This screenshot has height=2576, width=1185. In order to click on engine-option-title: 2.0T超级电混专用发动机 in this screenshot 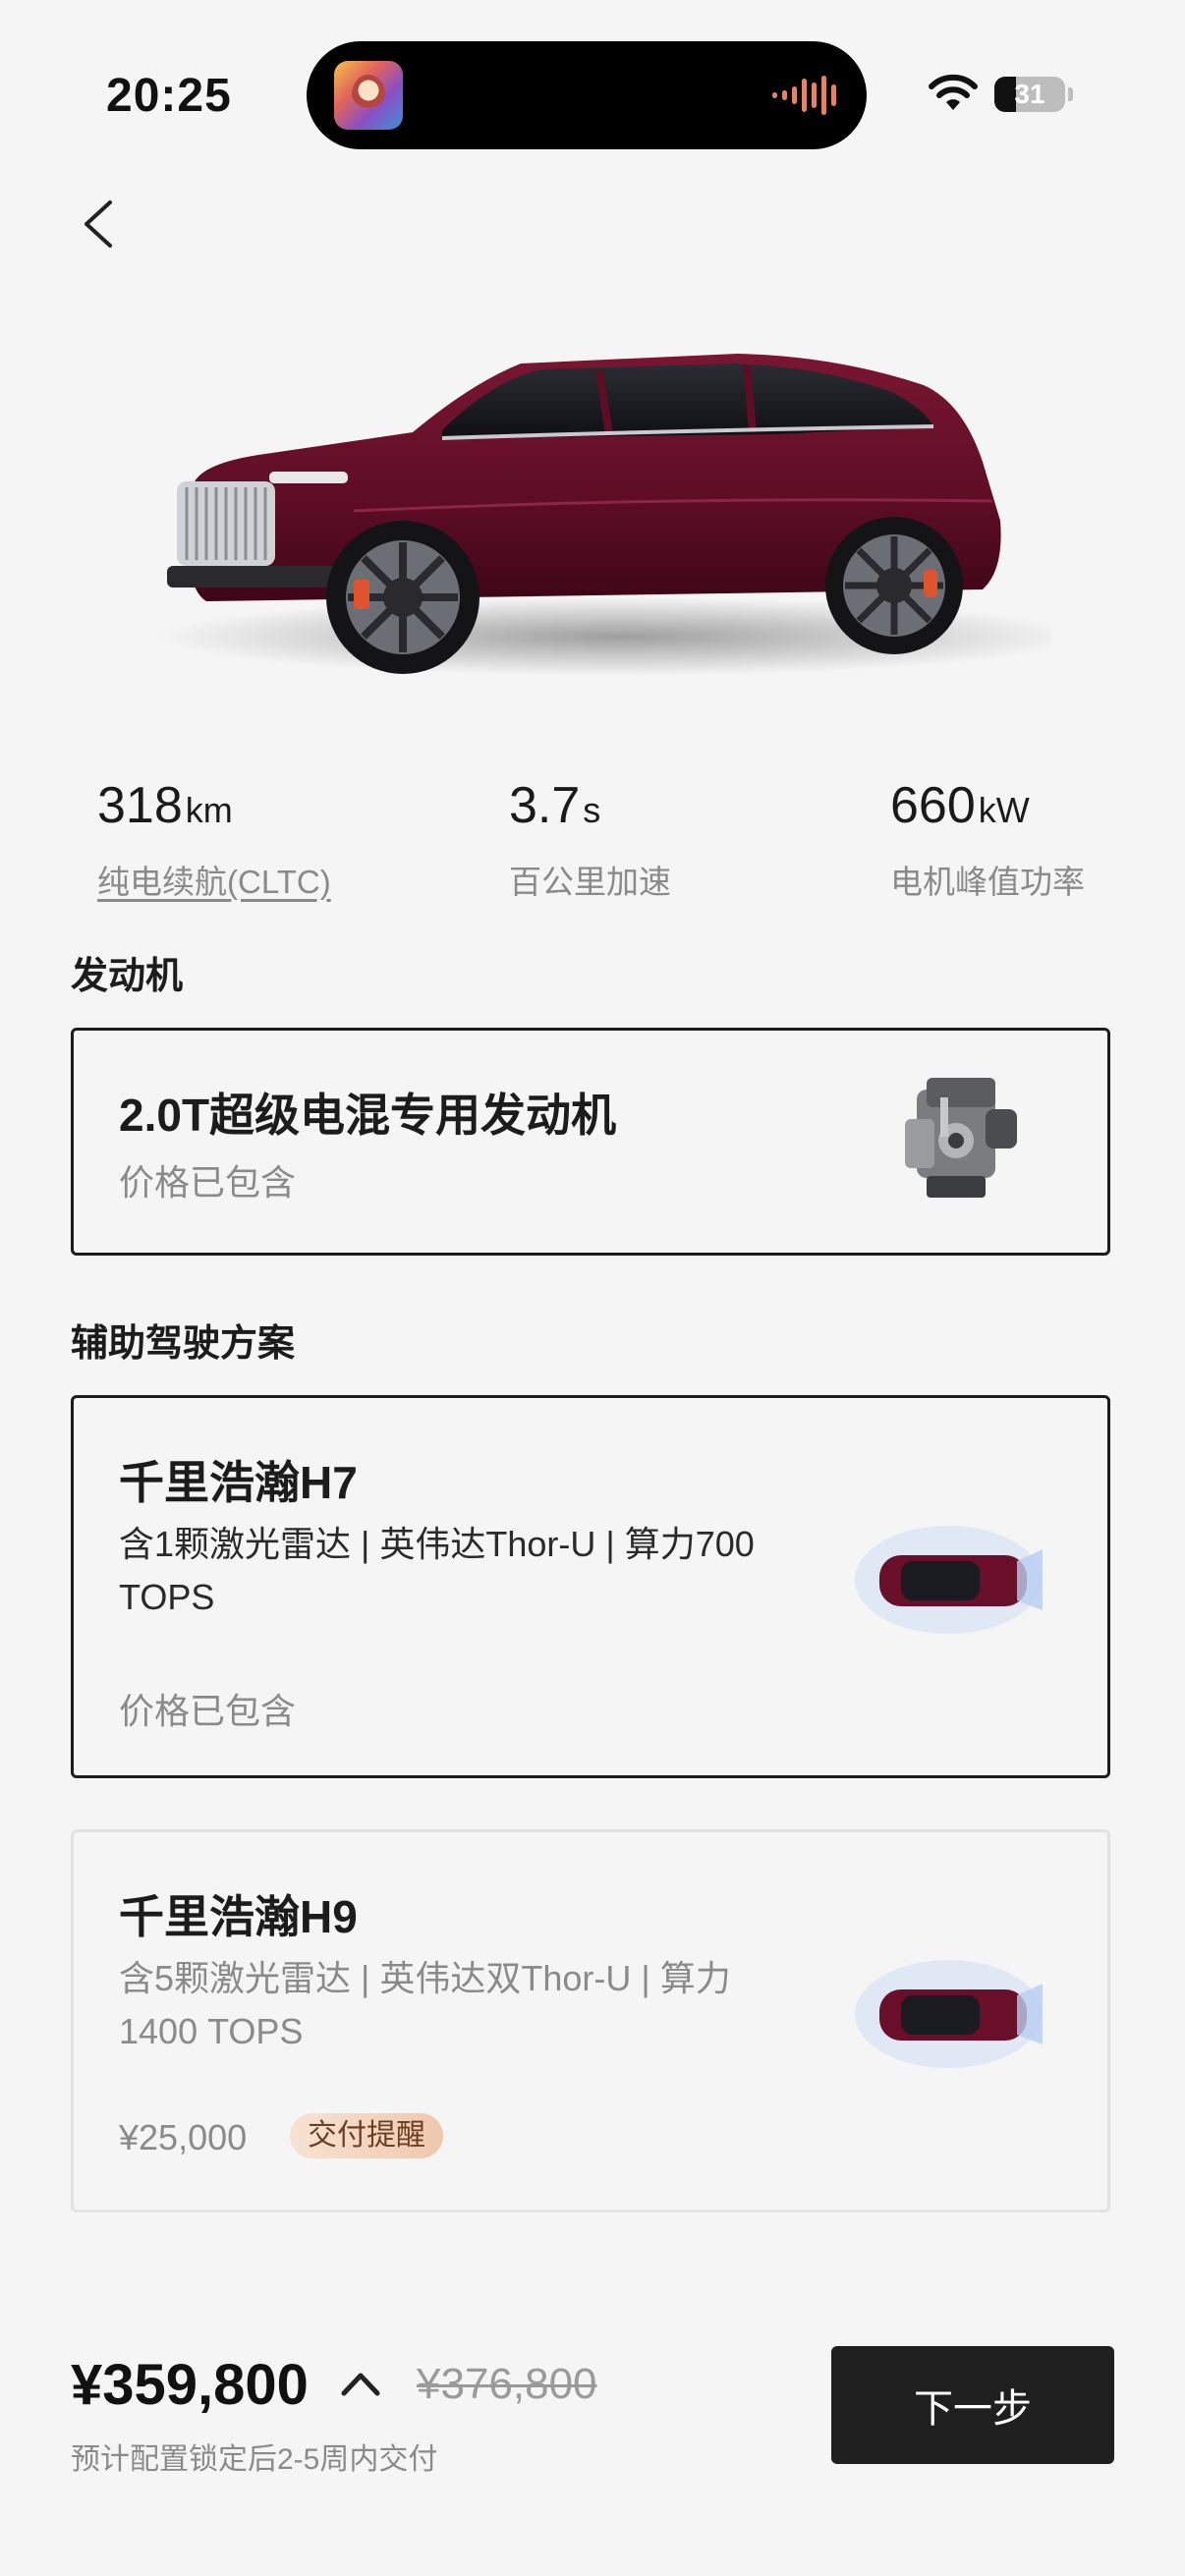, I will do `click(368, 1115)`.